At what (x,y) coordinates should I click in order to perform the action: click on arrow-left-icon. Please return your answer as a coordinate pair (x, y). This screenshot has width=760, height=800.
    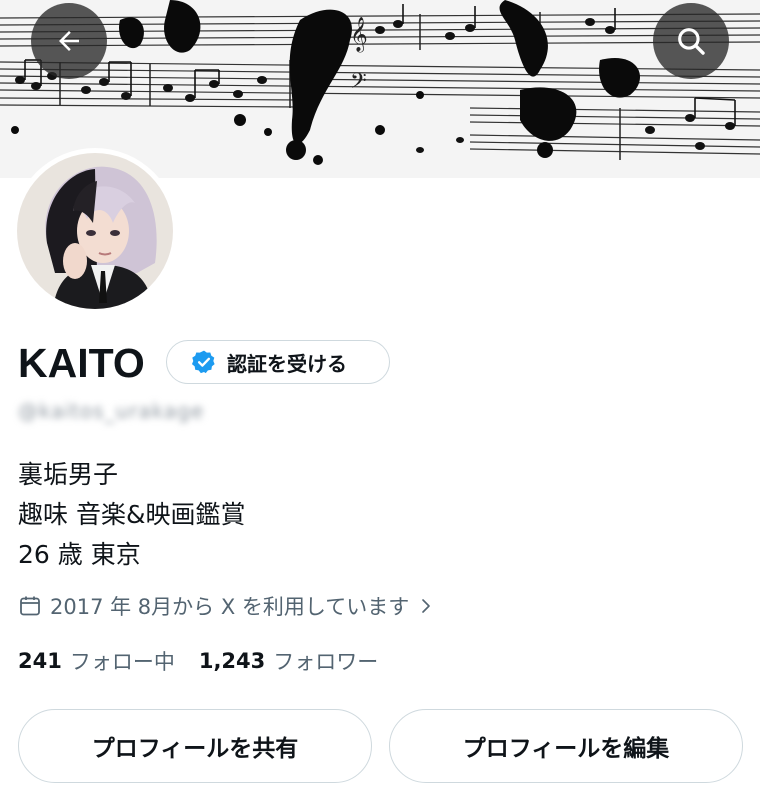
    Looking at the image, I should click on (69, 41).